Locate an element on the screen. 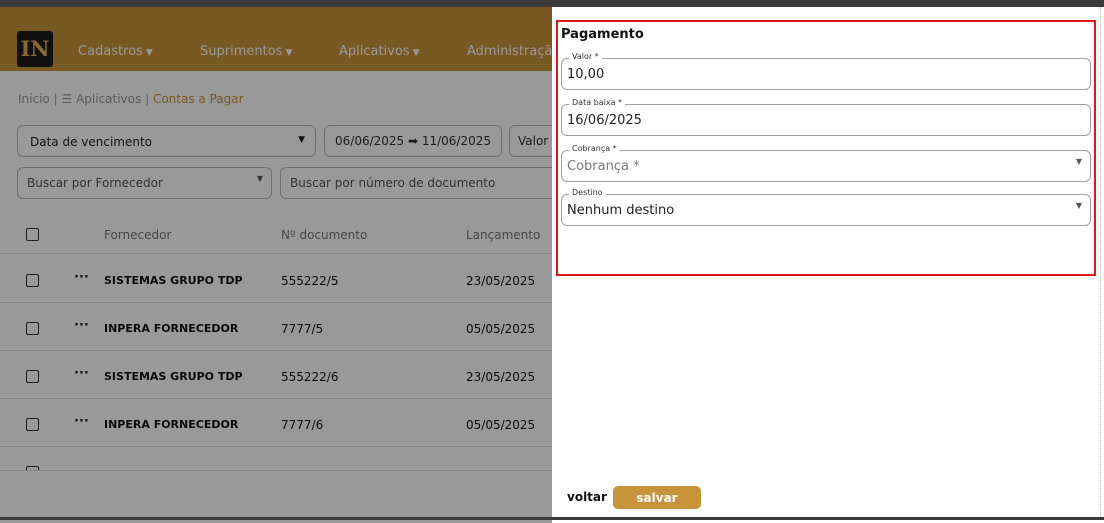 The image size is (1104, 523). cobranca-placeholder: Cobrança * is located at coordinates (603, 166).